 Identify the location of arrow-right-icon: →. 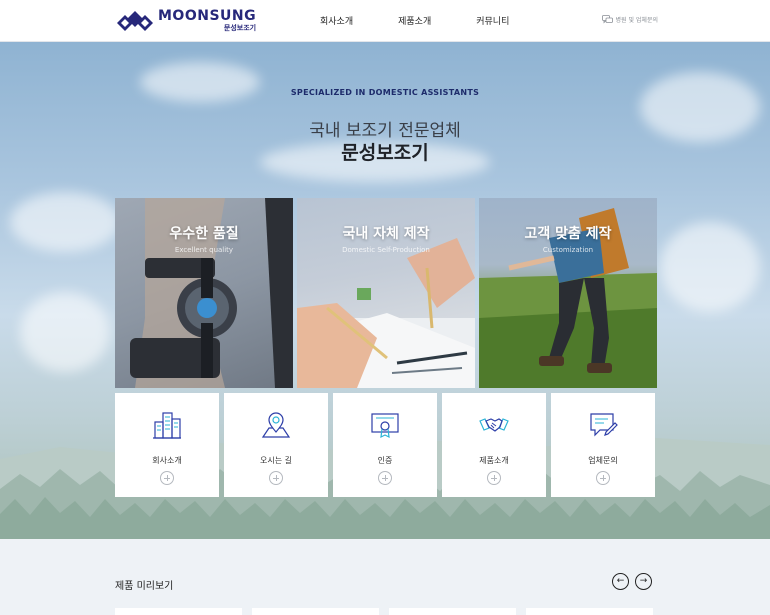
(643, 581).